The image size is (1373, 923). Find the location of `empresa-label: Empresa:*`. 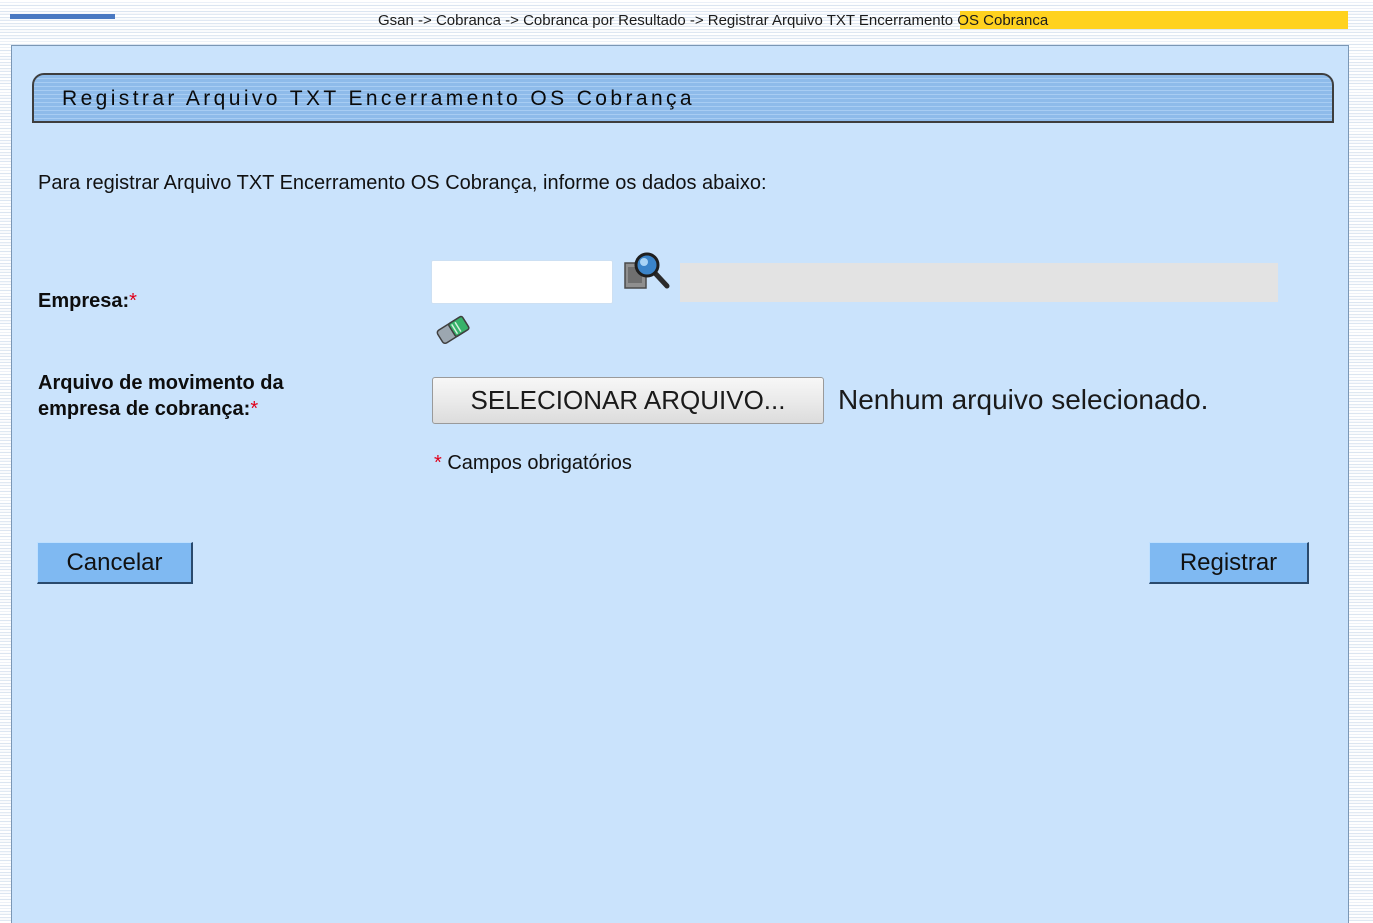

empresa-label: Empresa:* is located at coordinates (87, 301).